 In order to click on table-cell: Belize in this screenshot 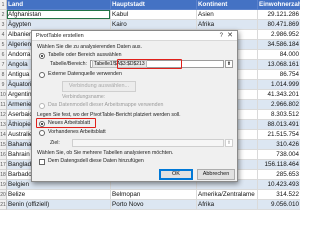, I will do `click(59, 195)`.